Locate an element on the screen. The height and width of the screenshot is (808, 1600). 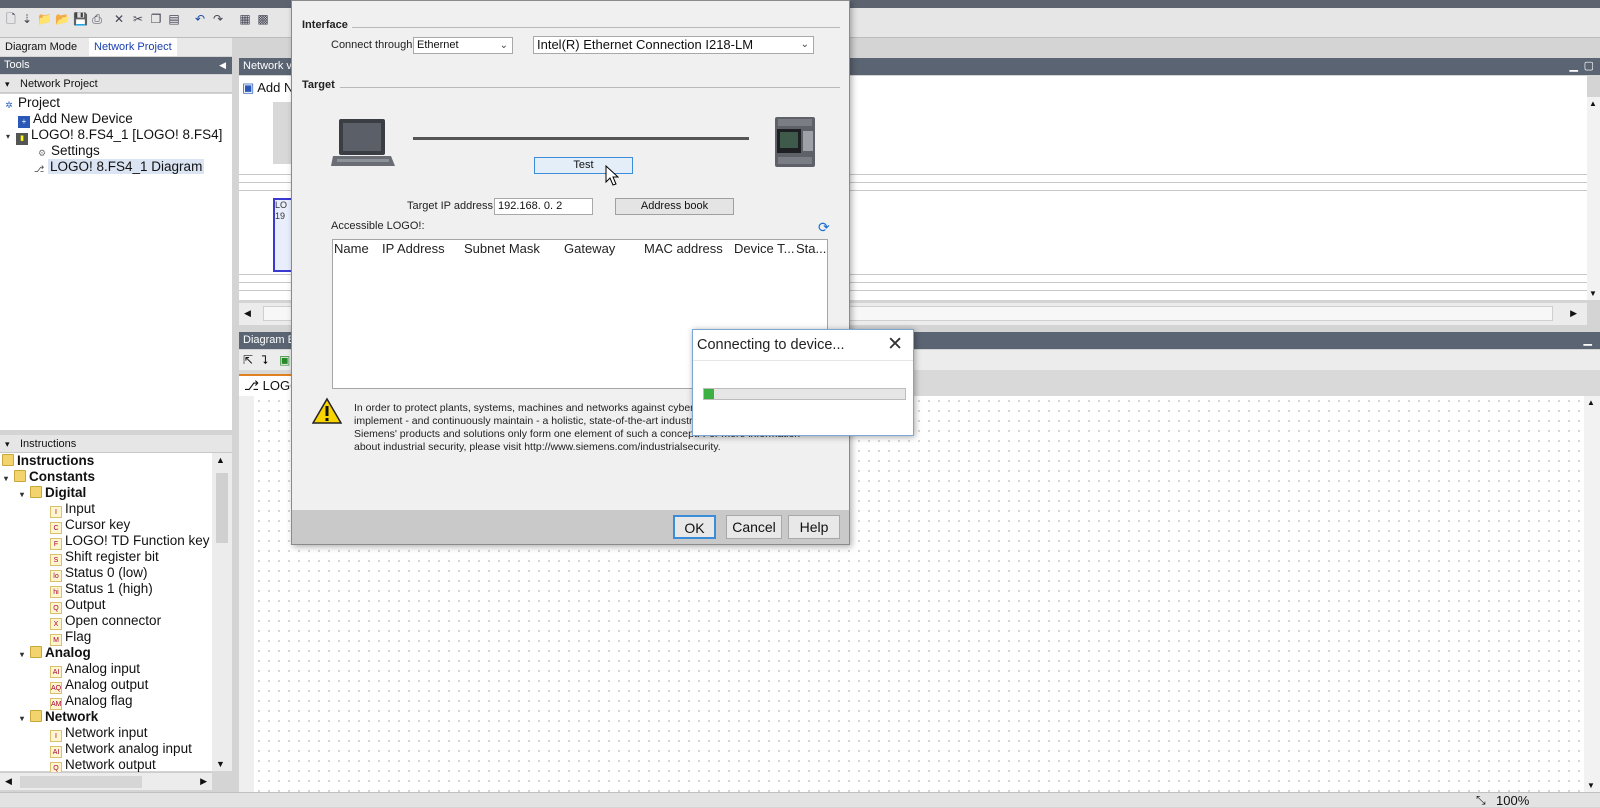
connect-tool-icon: ⮧ is located at coordinates (264, 360).